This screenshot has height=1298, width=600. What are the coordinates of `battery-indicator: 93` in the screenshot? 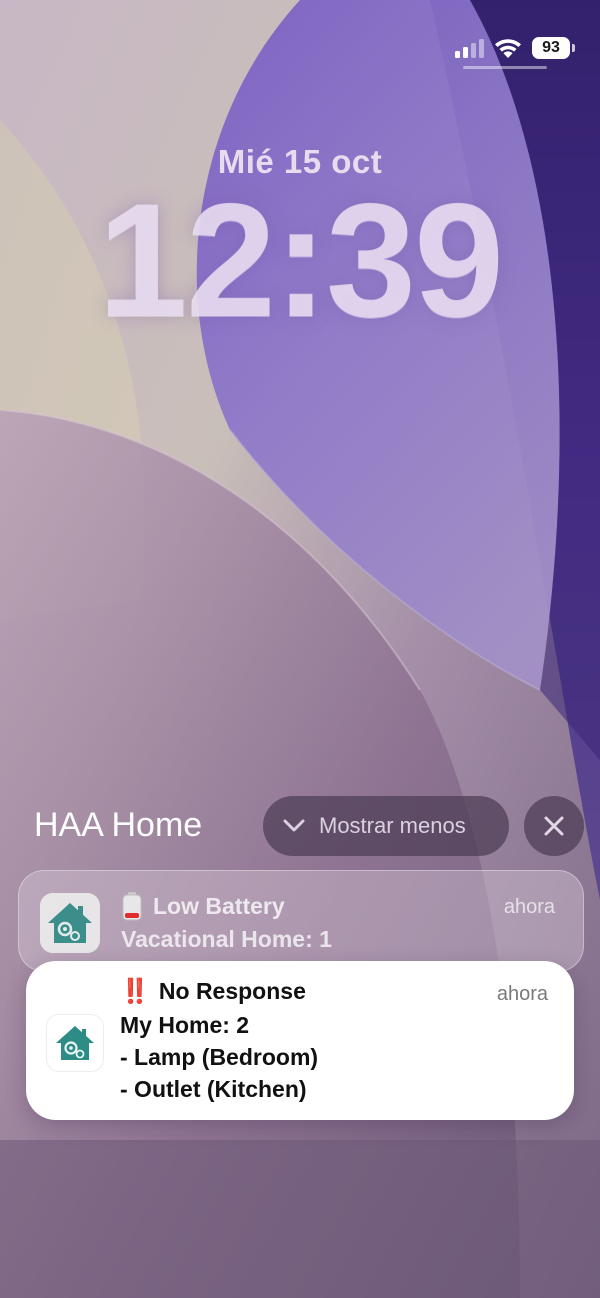 It's located at (553, 48).